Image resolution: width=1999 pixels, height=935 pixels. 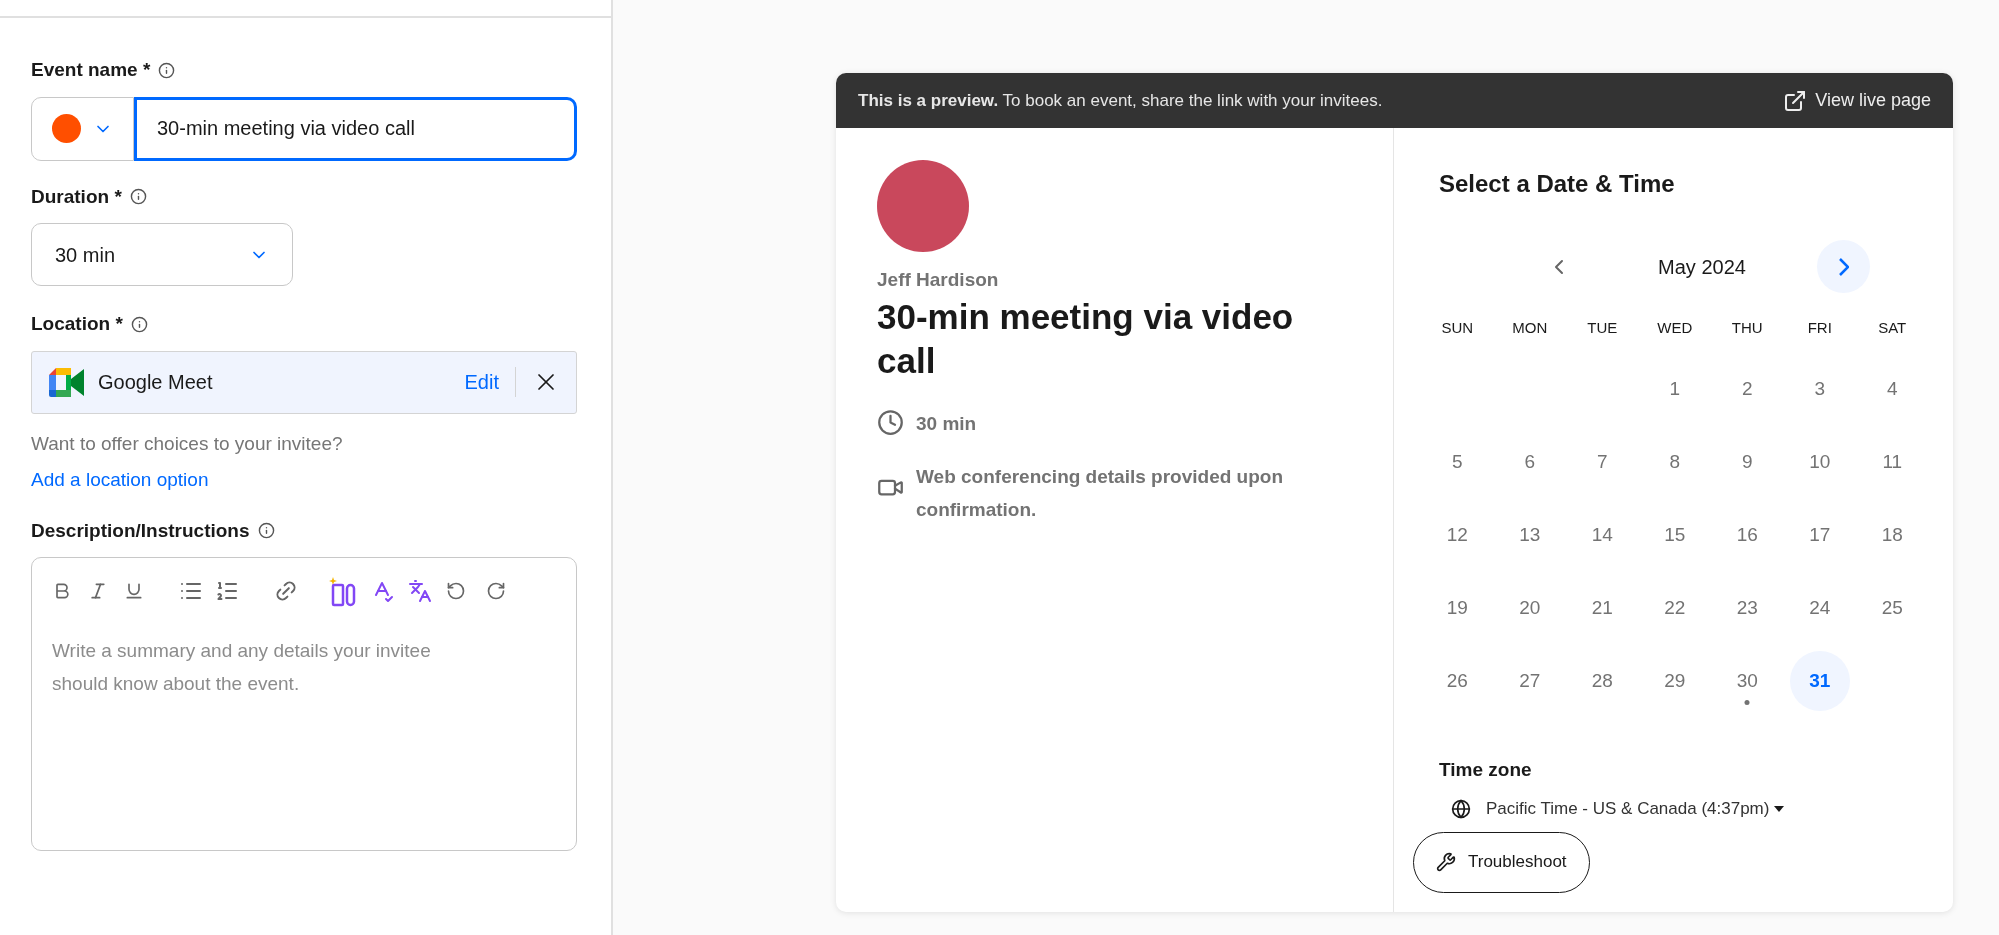 I want to click on undo-icon, so click(x=456, y=591).